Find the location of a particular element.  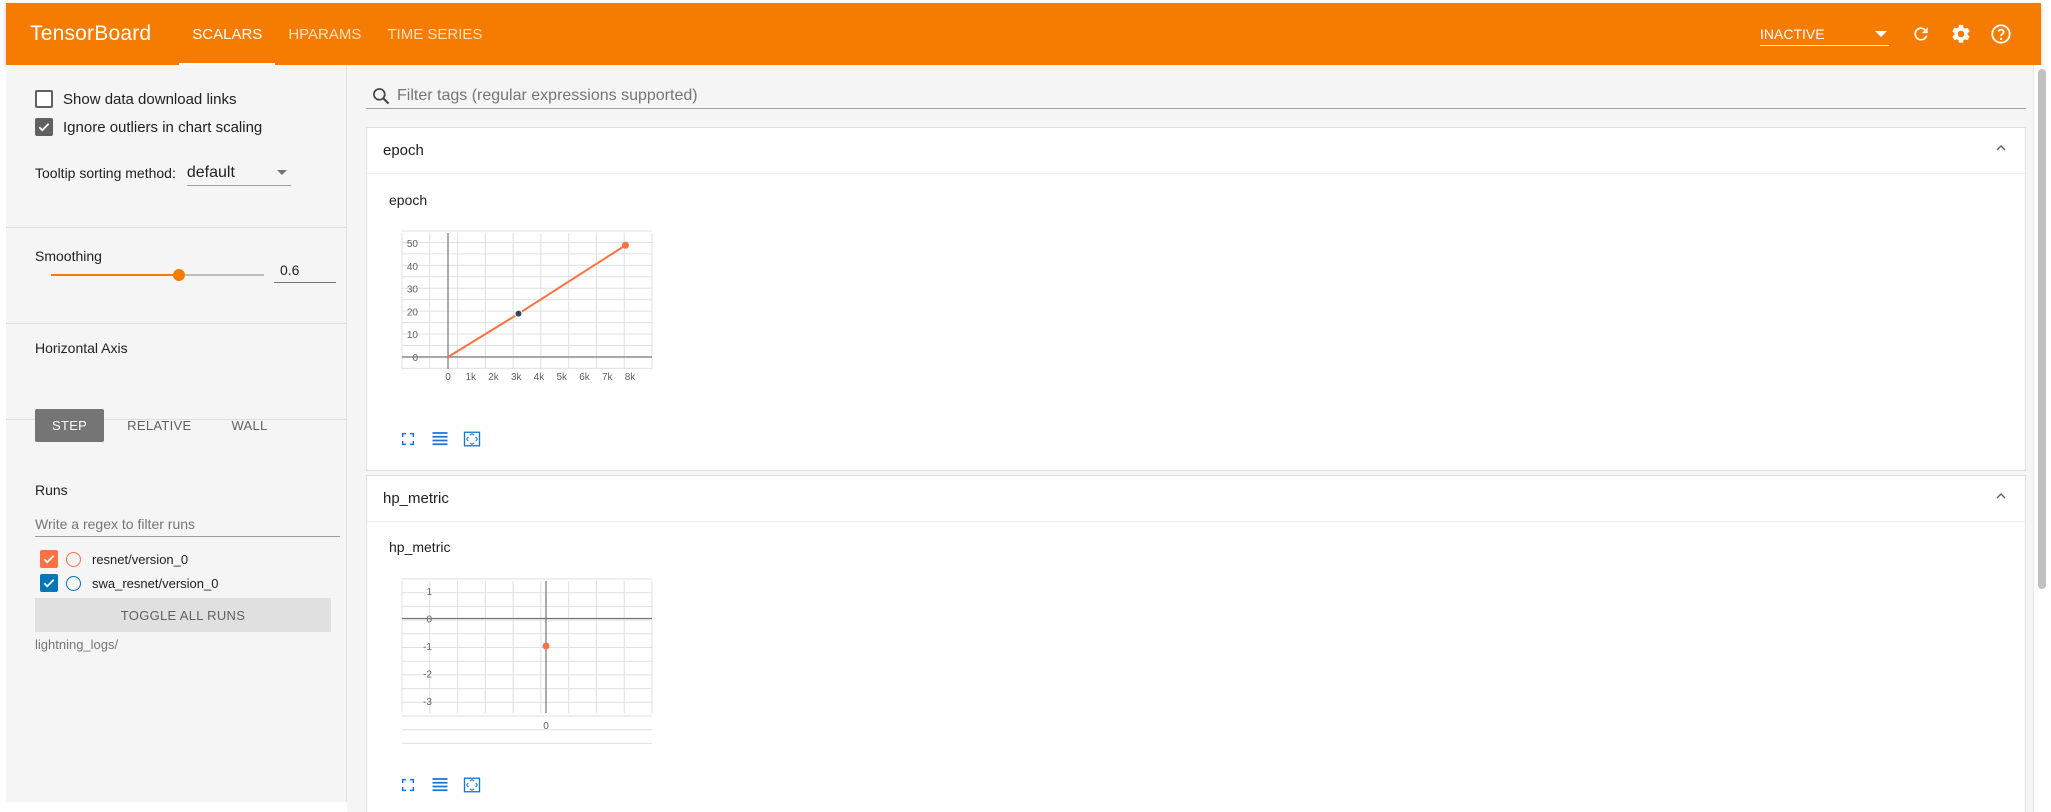

run-name: swa_resnet/version_0 is located at coordinates (155, 583).